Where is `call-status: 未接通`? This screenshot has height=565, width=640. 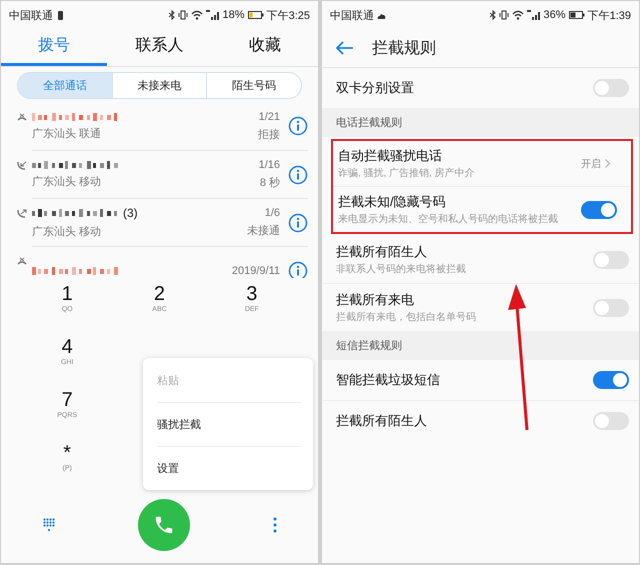
call-status: 未接通 is located at coordinates (263, 231).